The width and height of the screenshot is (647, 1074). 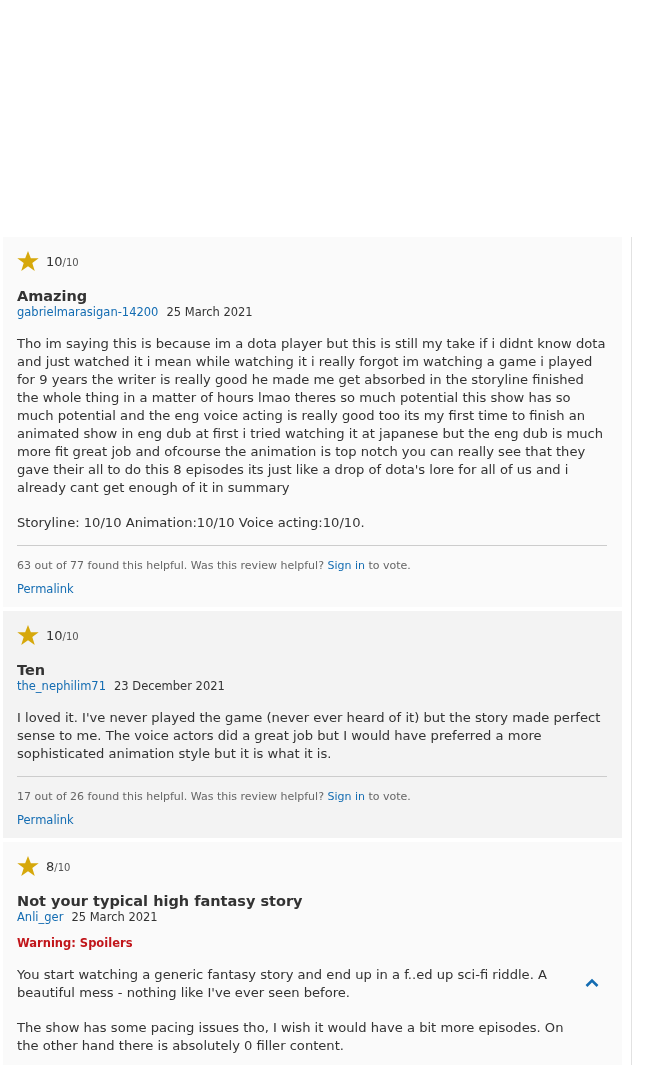 I want to click on helpful-votes-text: 17 out of 26 found this helpful. Was this review helpful? Sign in to vote., so click(x=214, y=796).